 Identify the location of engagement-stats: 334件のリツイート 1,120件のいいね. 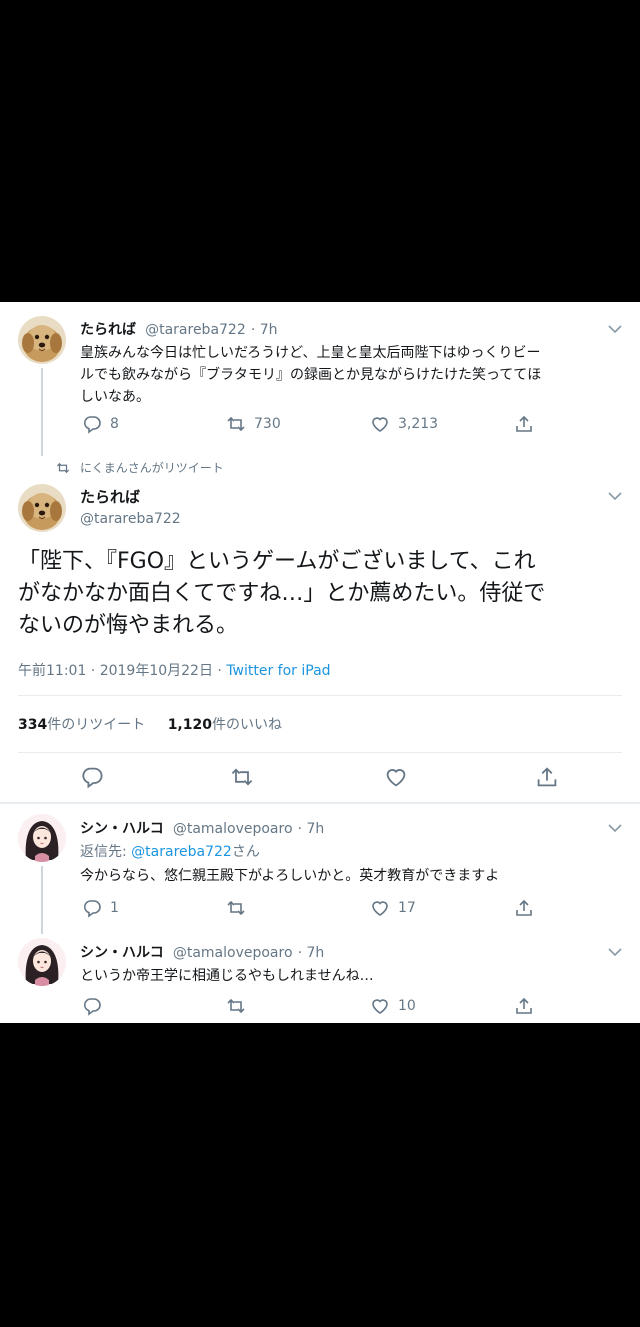
(150, 724).